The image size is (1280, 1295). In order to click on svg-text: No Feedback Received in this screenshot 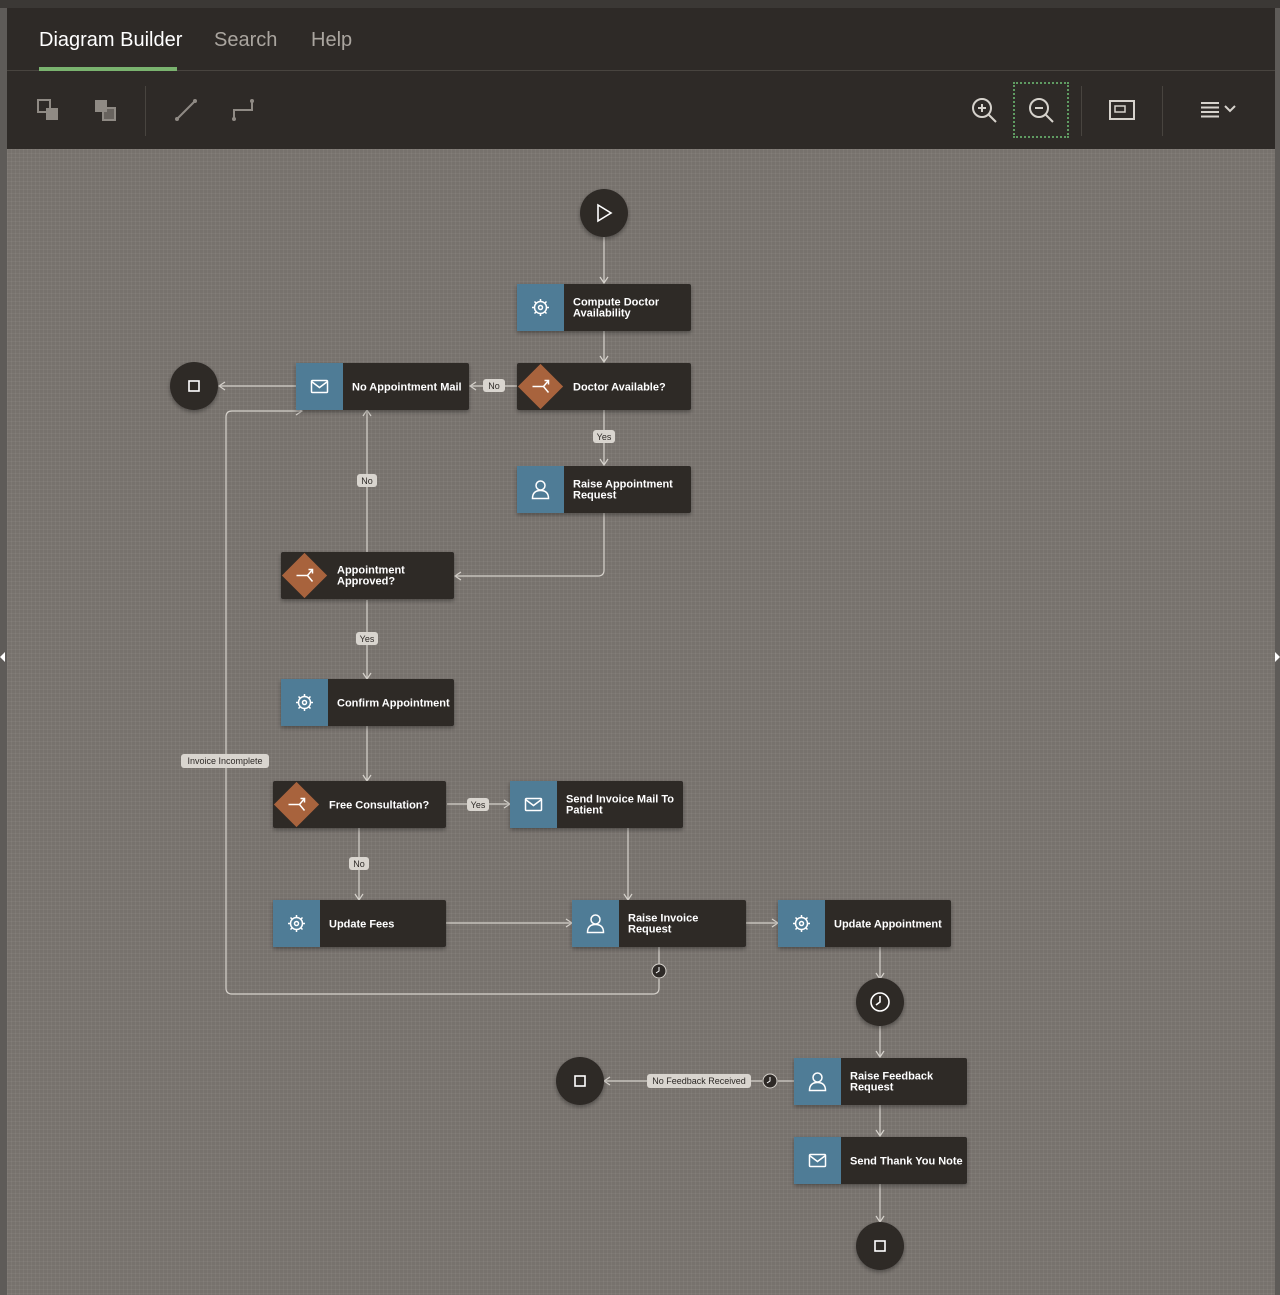, I will do `click(699, 1081)`.